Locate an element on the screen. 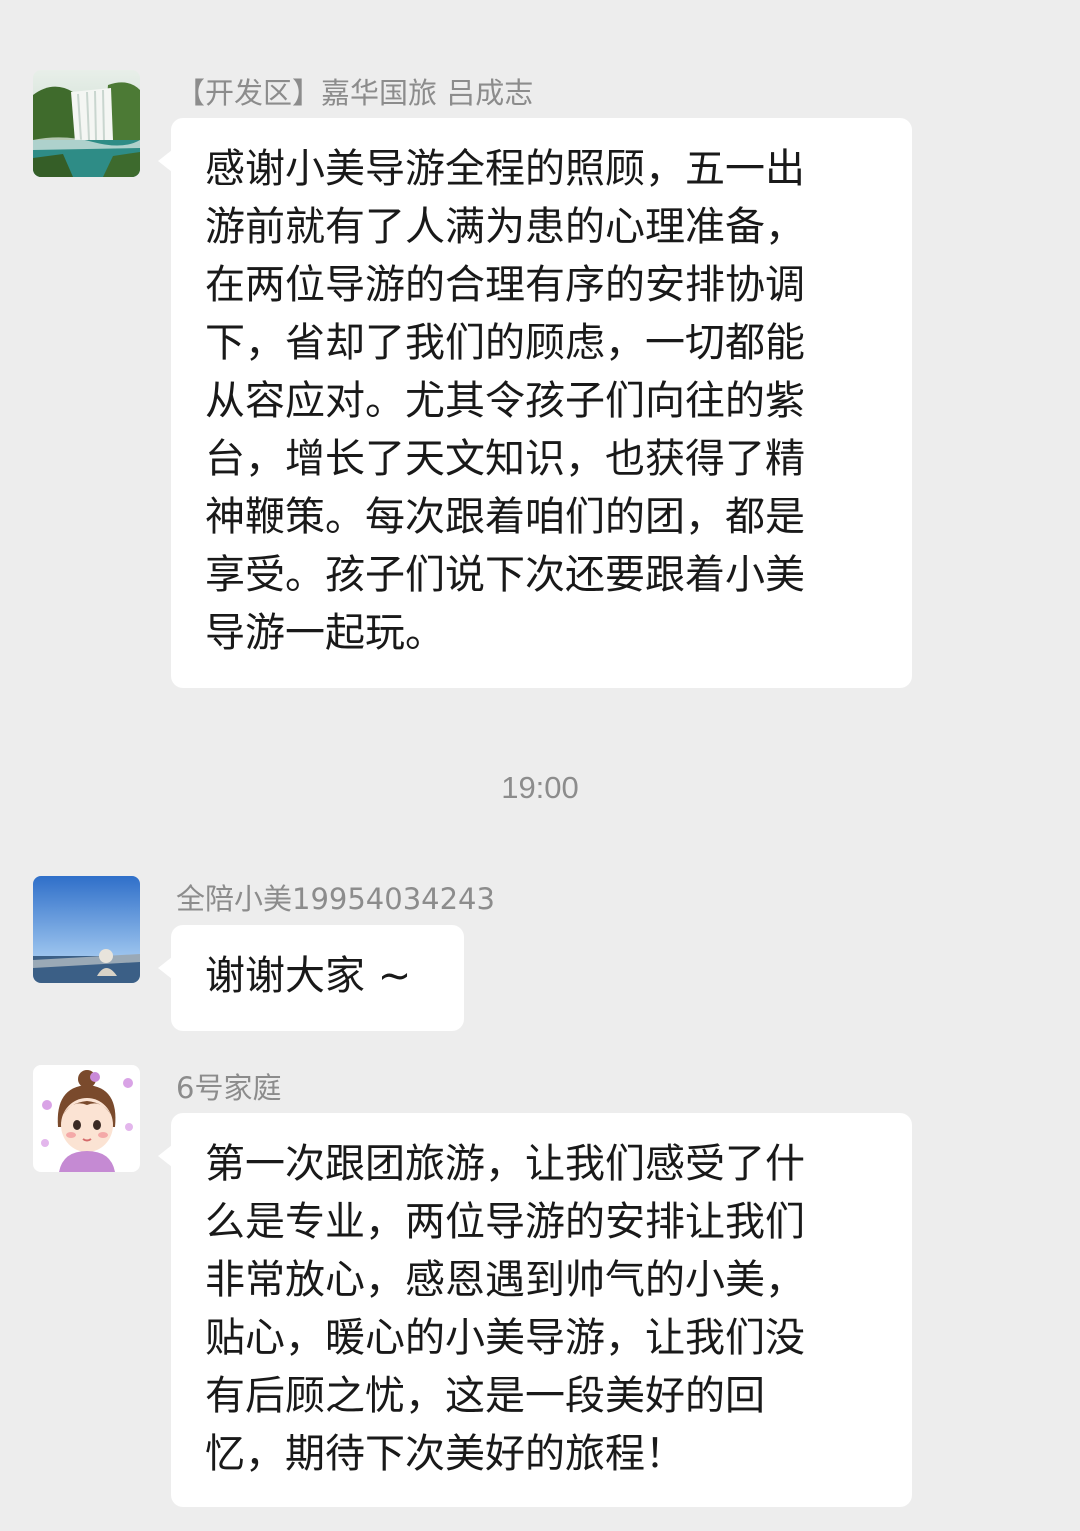 This screenshot has width=1080, height=1531. message-line: 非常放心，感恩遇到帅气的小美， is located at coordinates (505, 1280).